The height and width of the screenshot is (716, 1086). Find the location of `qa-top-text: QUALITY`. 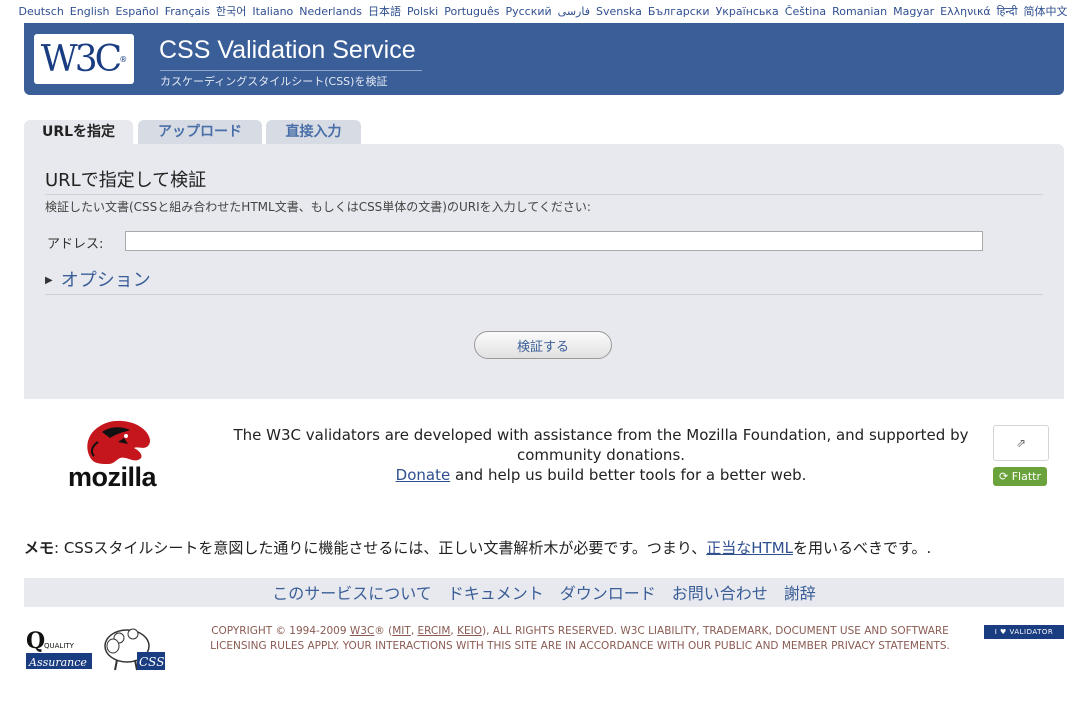

qa-top-text: QUALITY is located at coordinates (59, 646).